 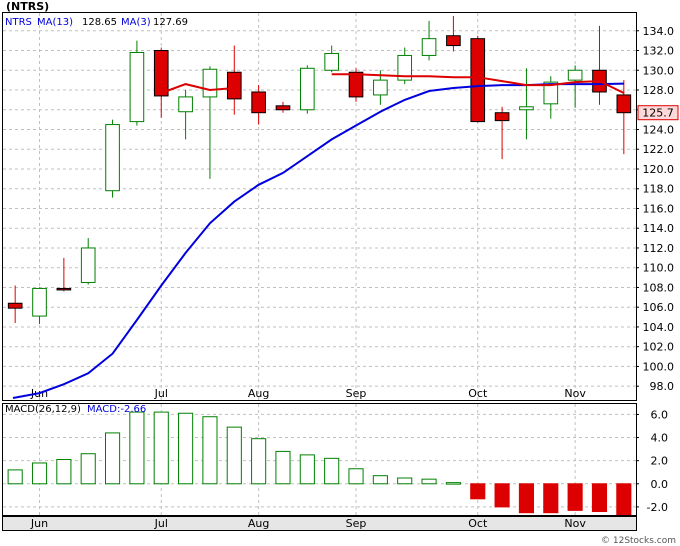 What do you see at coordinates (659, 90) in the screenshot?
I see `price-y-tick-label: 128.0` at bounding box center [659, 90].